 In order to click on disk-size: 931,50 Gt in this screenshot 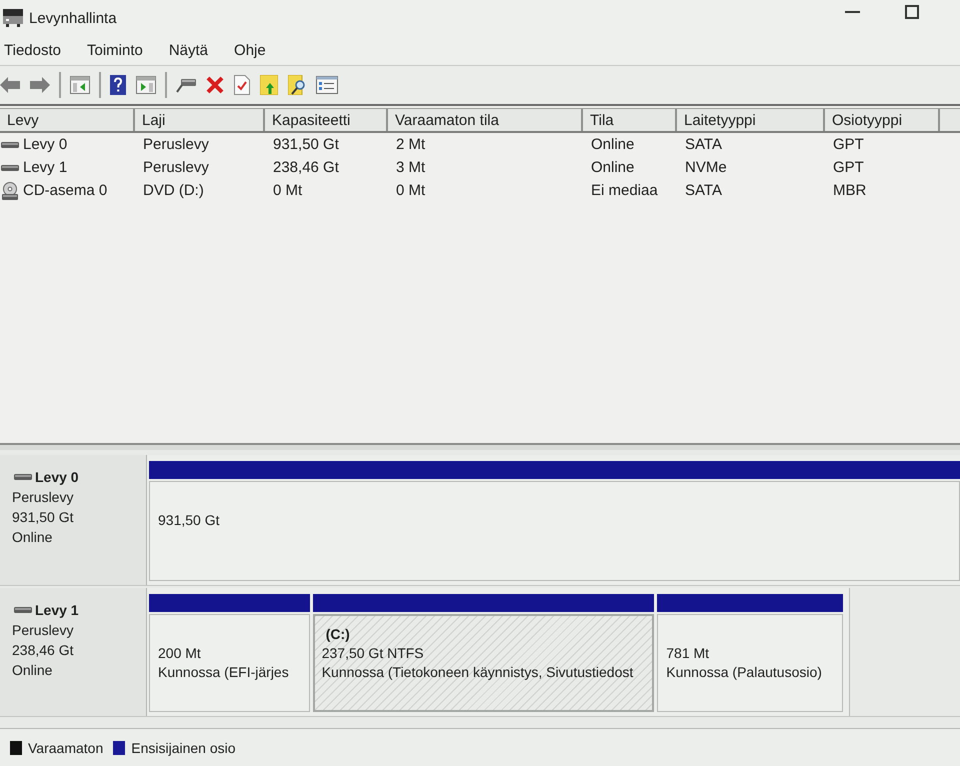, I will do `click(43, 517)`.